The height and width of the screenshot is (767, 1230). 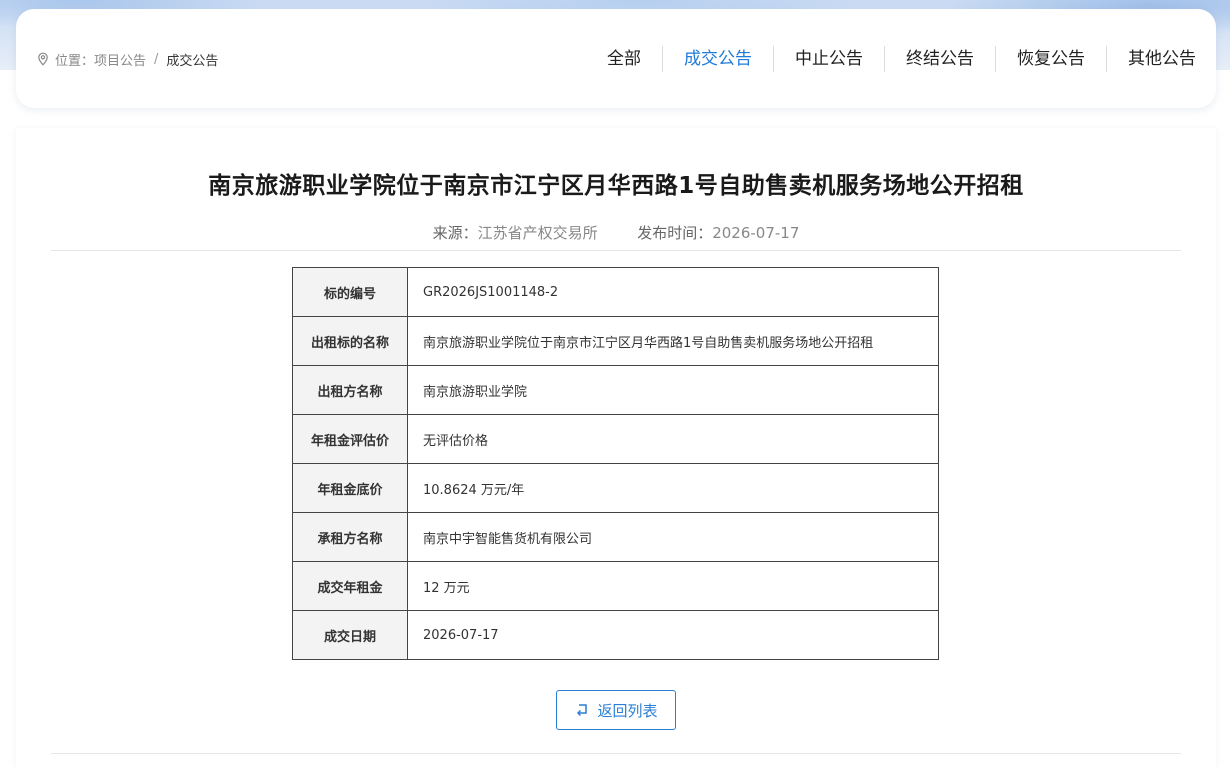 I want to click on field-label: 标的编号, so click(x=350, y=292).